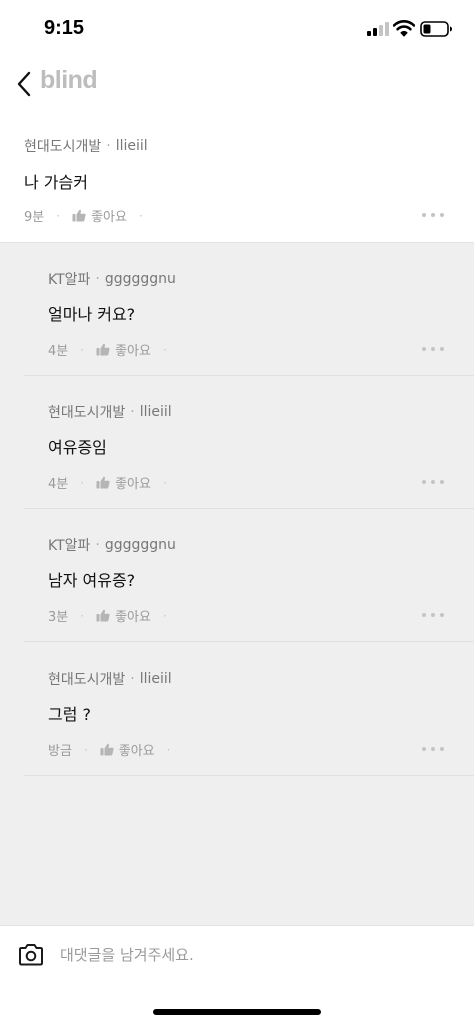 This screenshot has width=474, height=1025. What do you see at coordinates (70, 714) in the screenshot?
I see `reply-text: 그럼 ?` at bounding box center [70, 714].